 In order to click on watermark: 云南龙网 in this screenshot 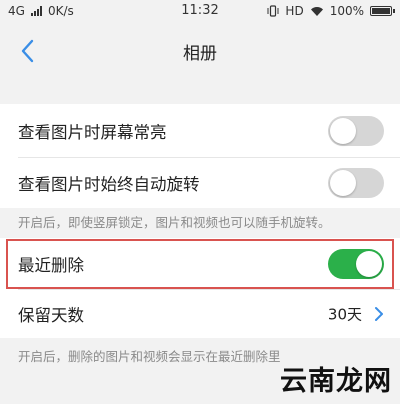, I will do `click(336, 381)`.